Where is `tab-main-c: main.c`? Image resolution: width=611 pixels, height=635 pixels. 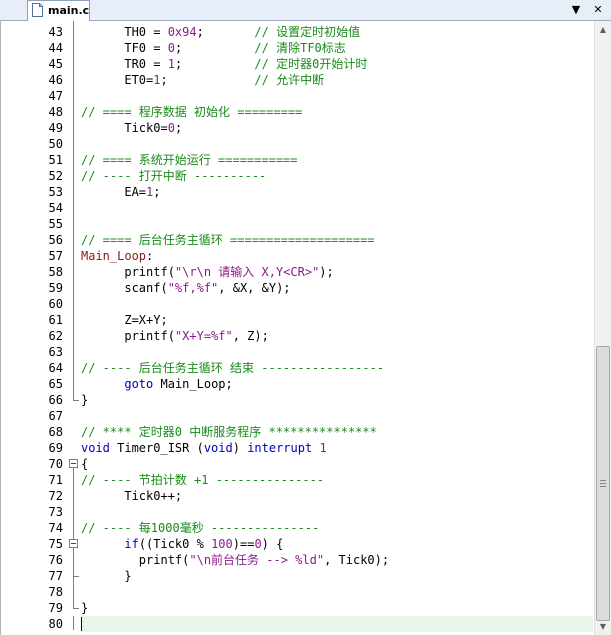 tab-main-c: main.c is located at coordinates (58, 10).